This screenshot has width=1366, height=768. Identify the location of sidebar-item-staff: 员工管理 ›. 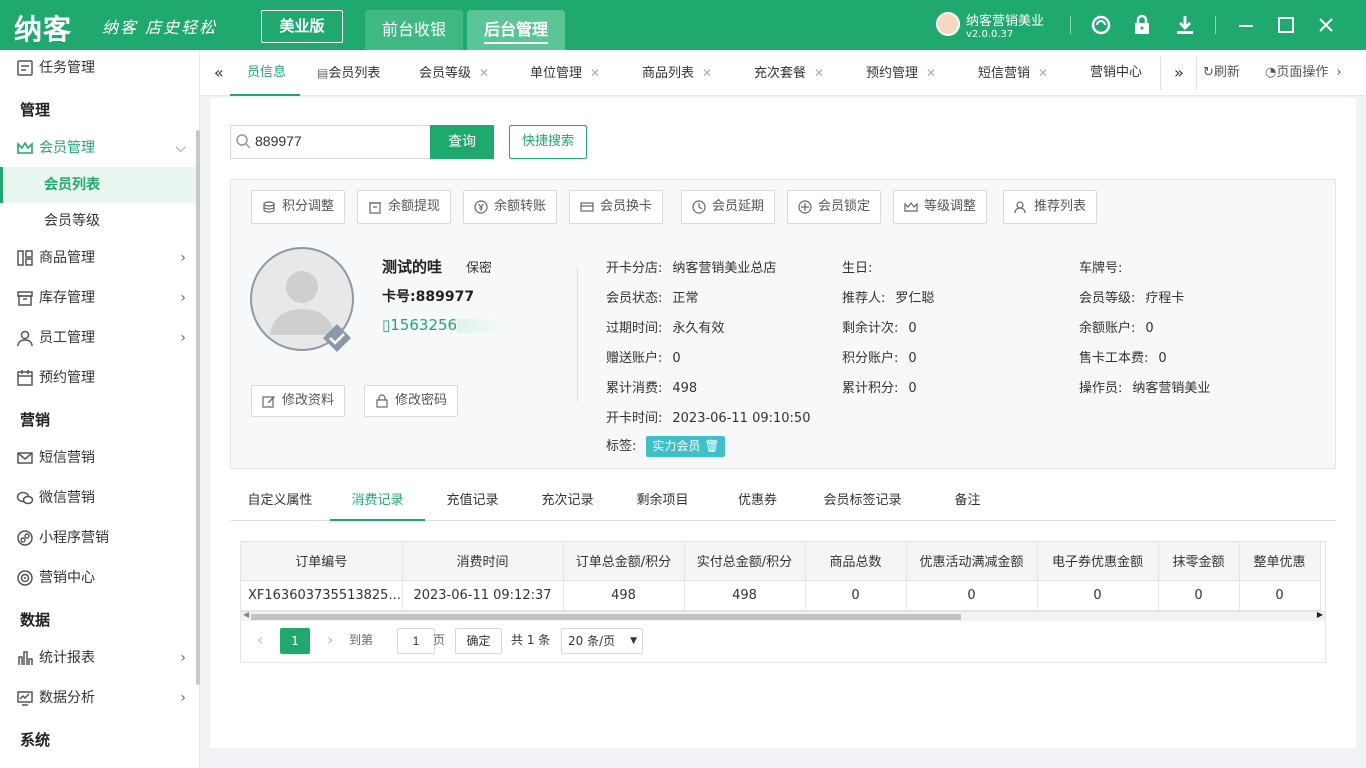
(98, 338).